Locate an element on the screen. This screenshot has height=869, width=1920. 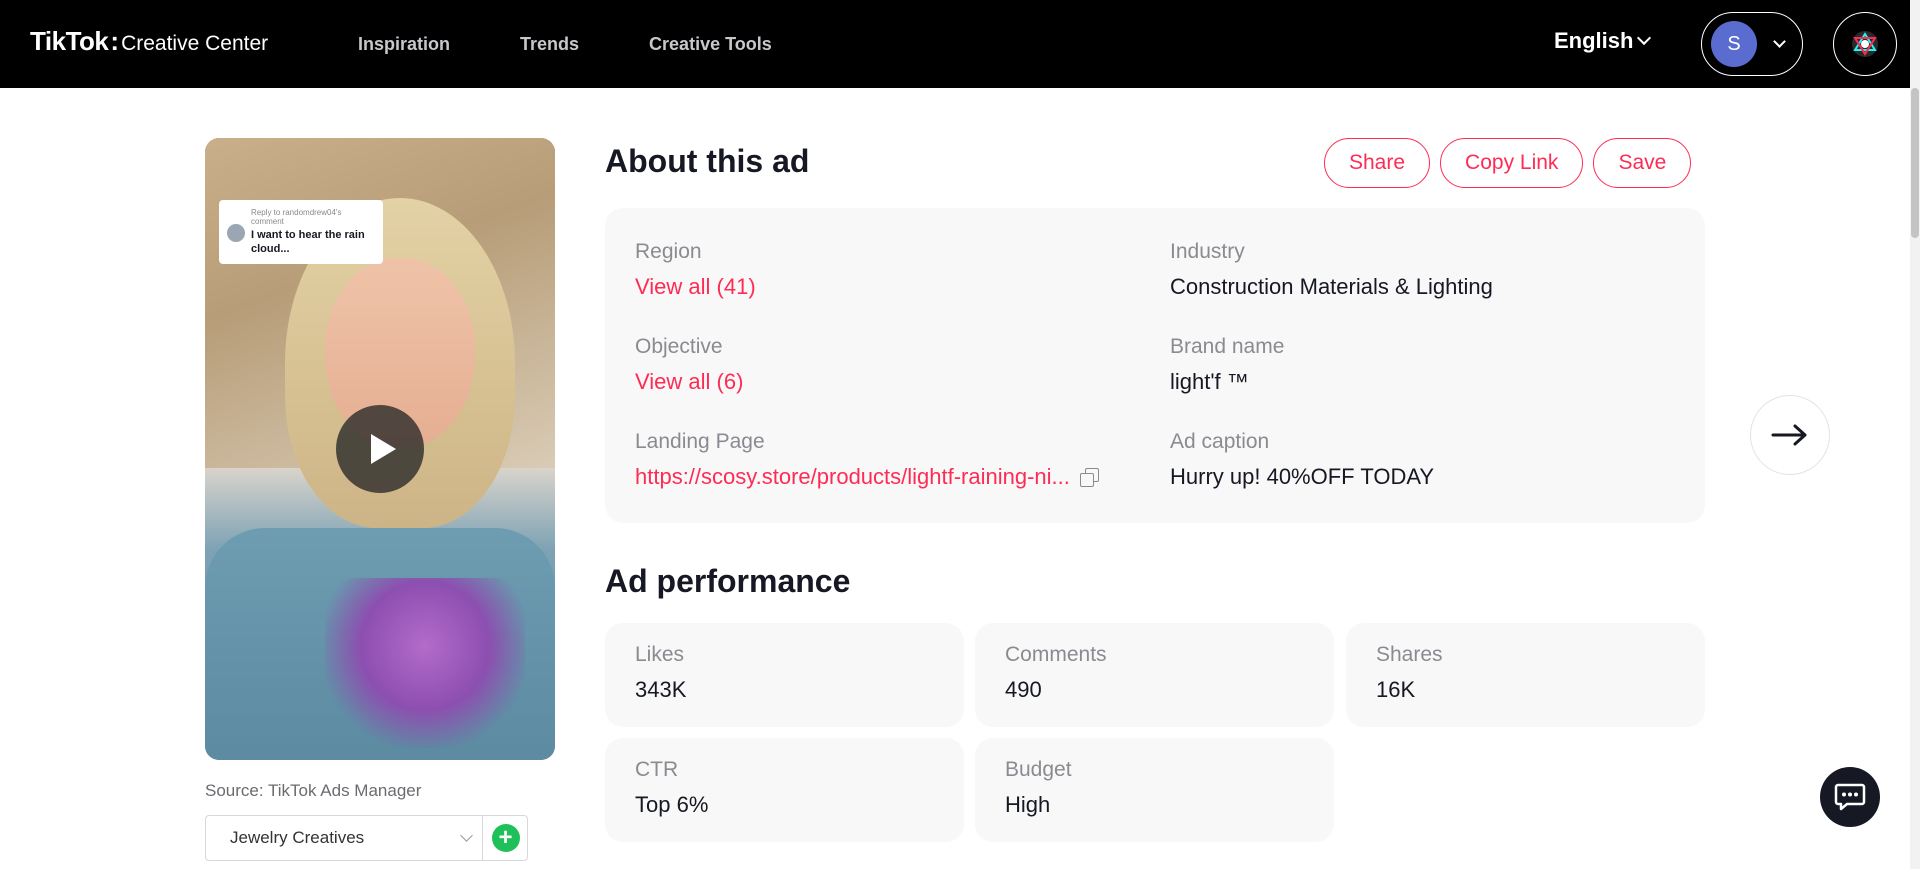
budget-label: Budget is located at coordinates (1038, 769).